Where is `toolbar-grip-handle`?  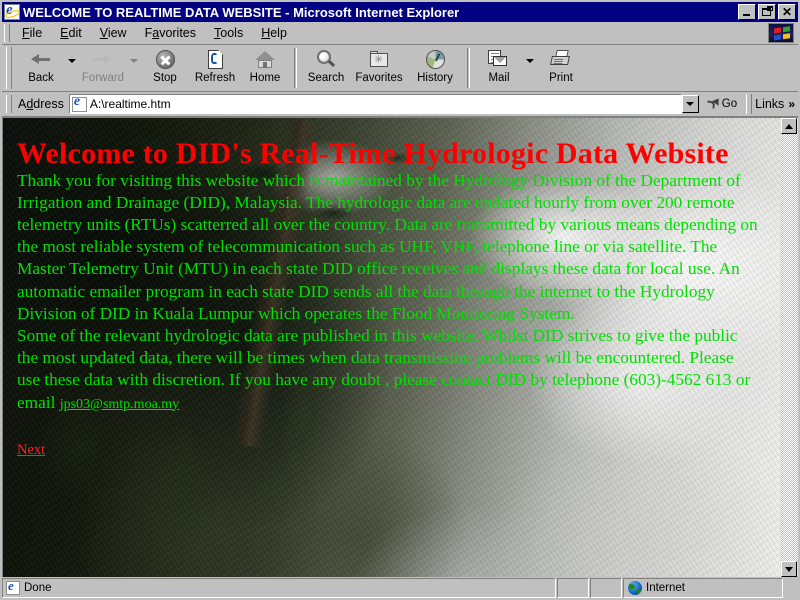
toolbar-grip-handle is located at coordinates (9, 68).